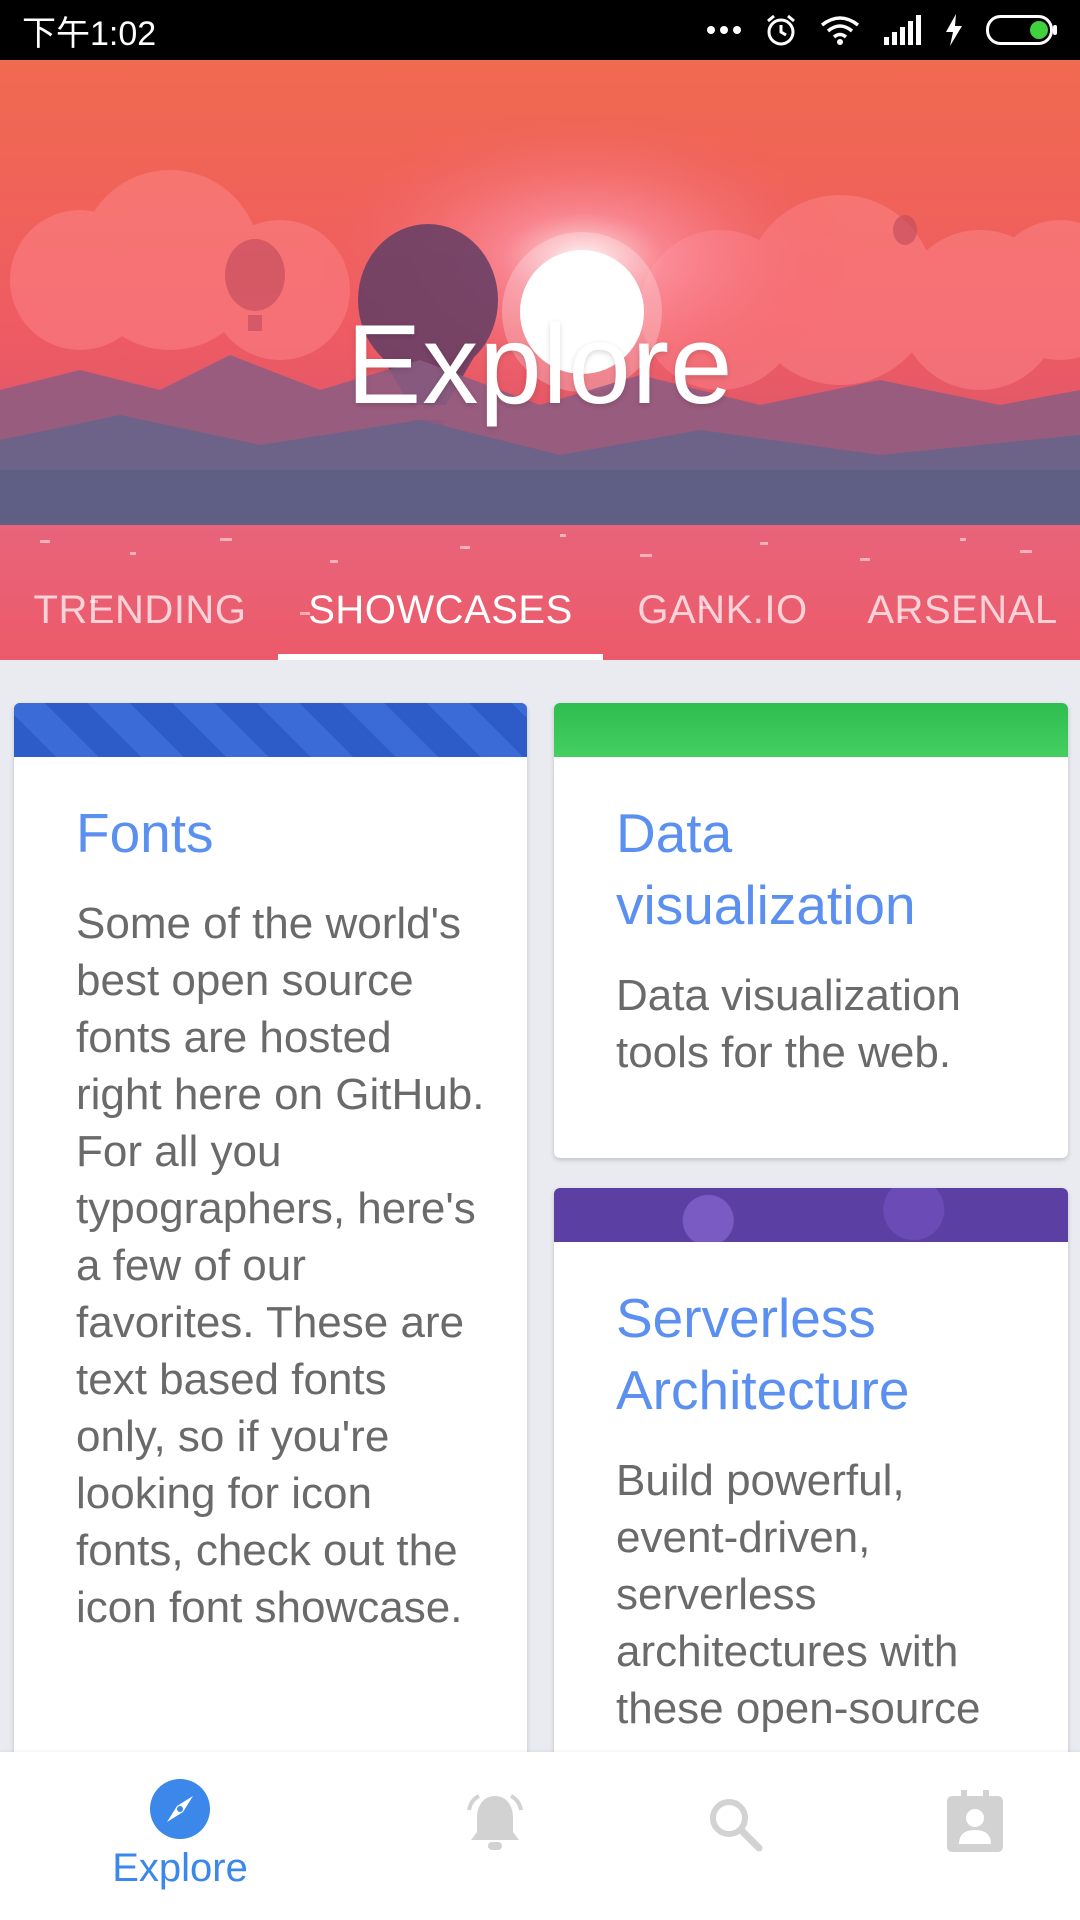 This screenshot has height=1920, width=1080. What do you see at coordinates (1021, 30) in the screenshot?
I see `battery-icon` at bounding box center [1021, 30].